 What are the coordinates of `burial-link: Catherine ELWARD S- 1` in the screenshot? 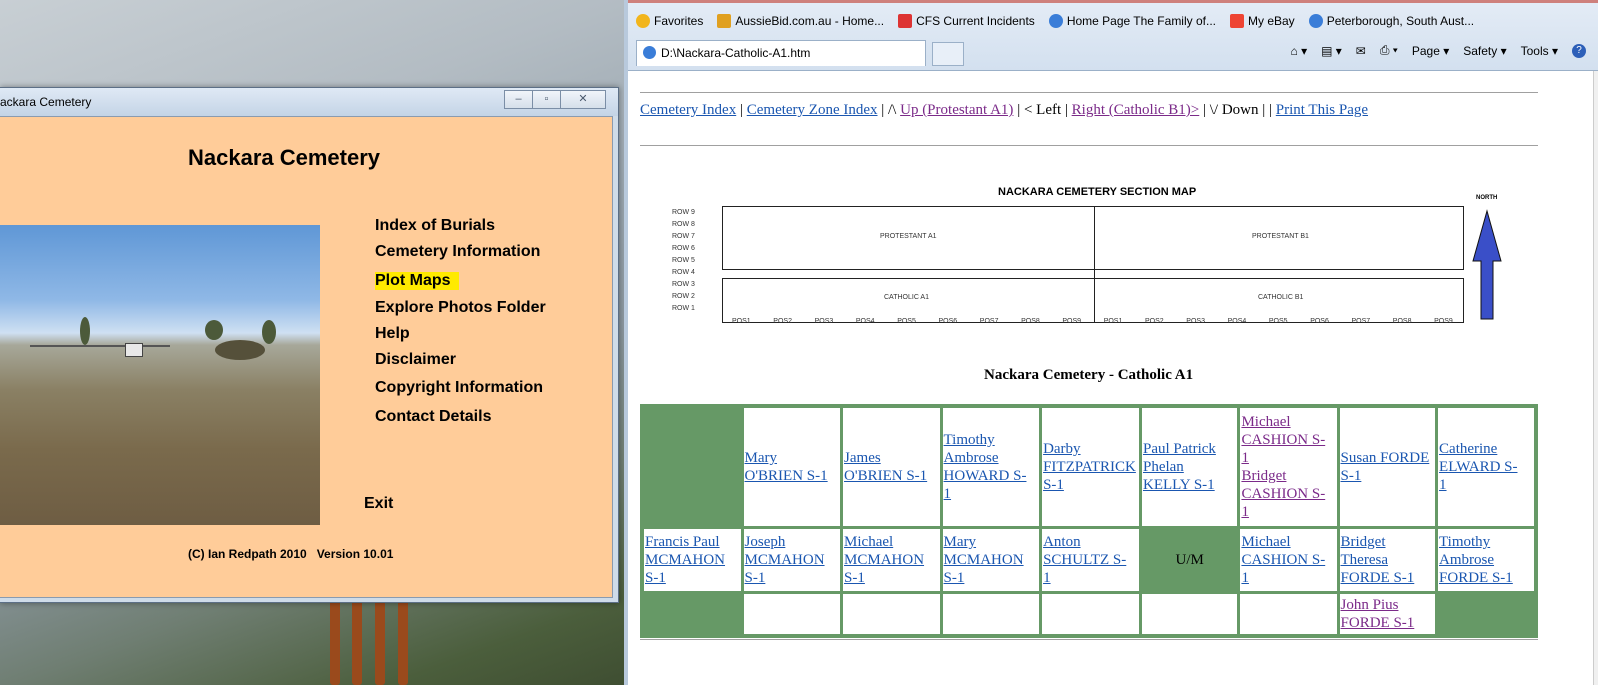 It's located at (1478, 467).